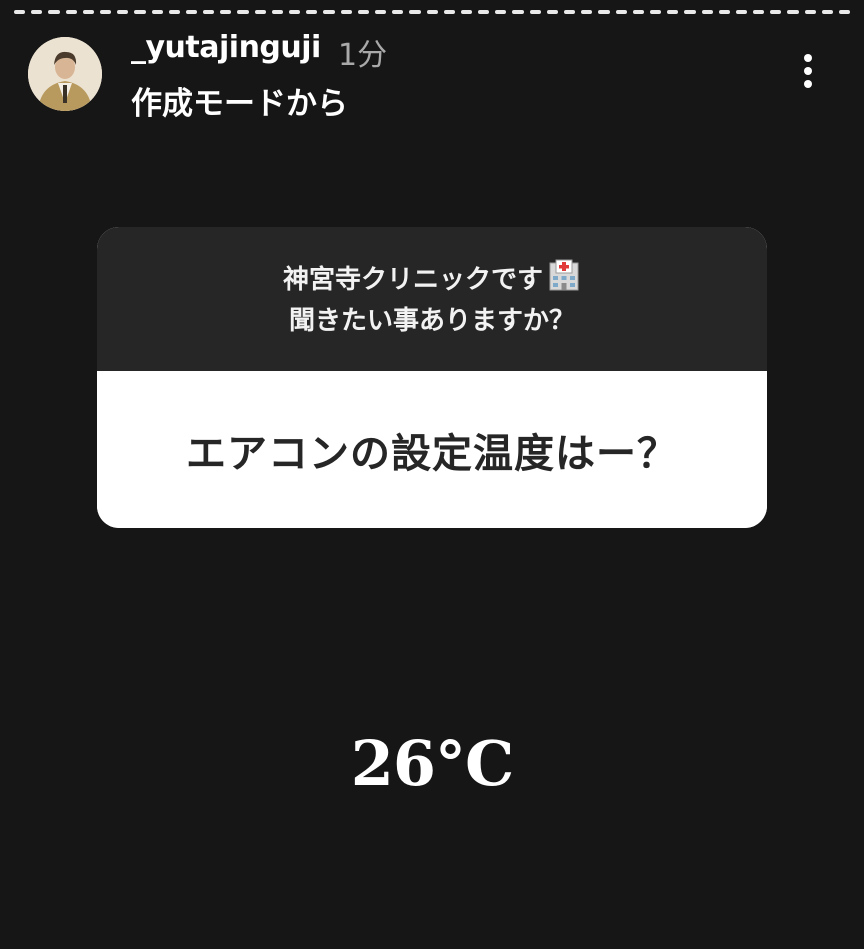  What do you see at coordinates (432, 763) in the screenshot?
I see `answer-text: 26°C` at bounding box center [432, 763].